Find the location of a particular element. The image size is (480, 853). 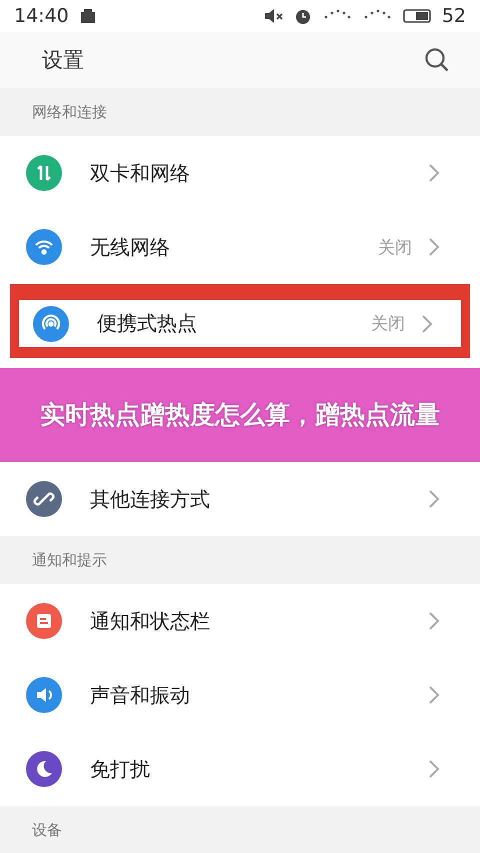

hotspot-icon is located at coordinates (51, 324).